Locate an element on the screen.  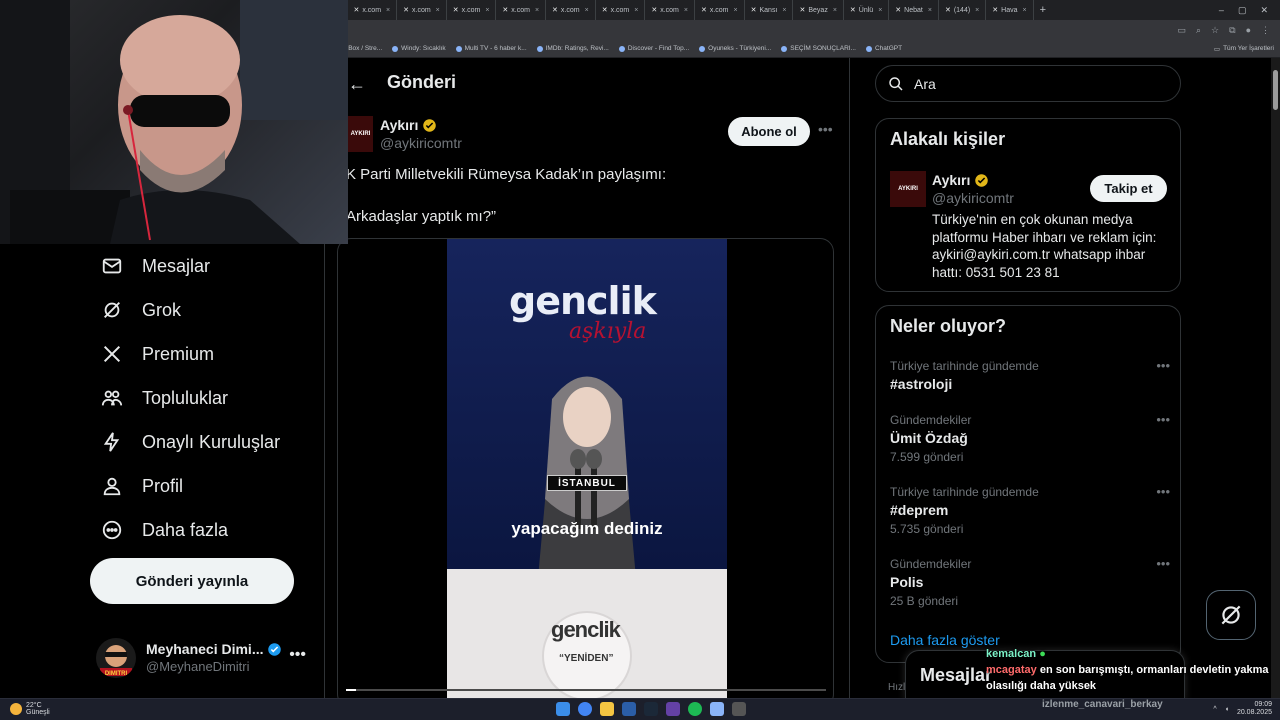
file-explorer-icon is located at coordinates (607, 709).